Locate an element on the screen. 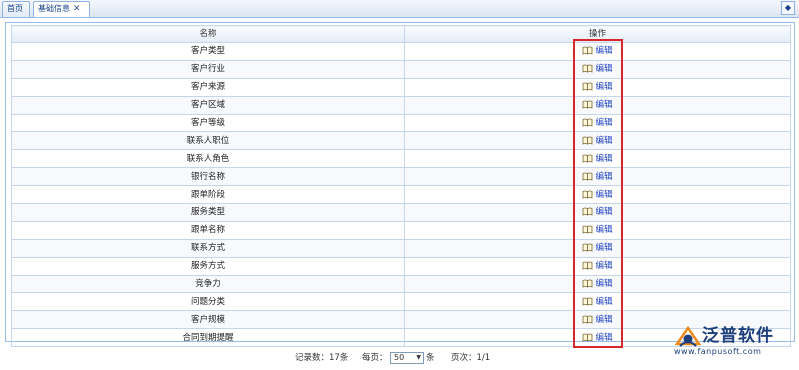  table-row: 竞争力 编辑 is located at coordinates (401, 284).